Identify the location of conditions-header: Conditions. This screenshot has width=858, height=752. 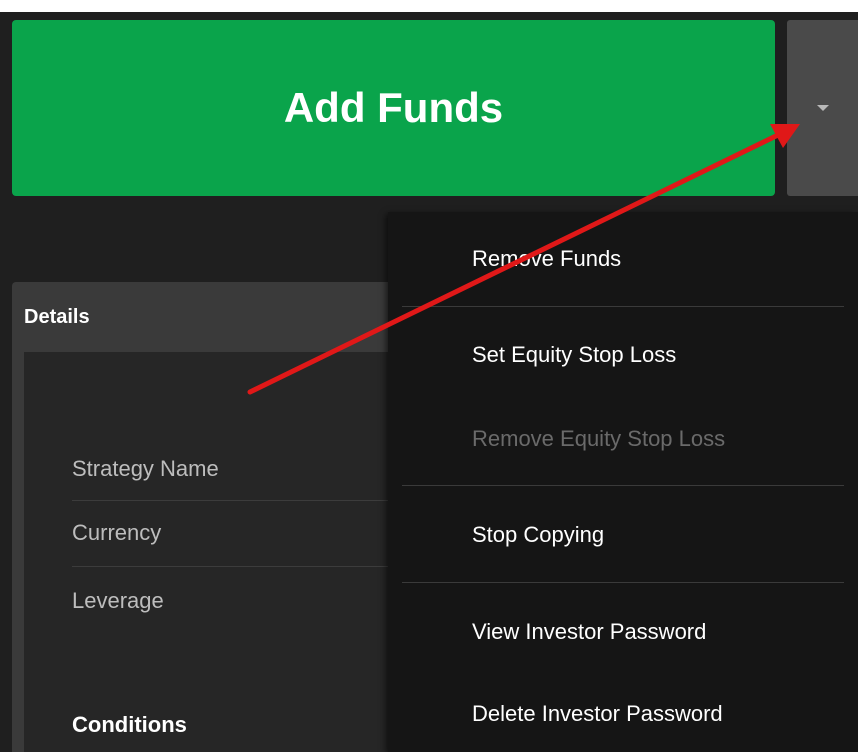
(129, 724).